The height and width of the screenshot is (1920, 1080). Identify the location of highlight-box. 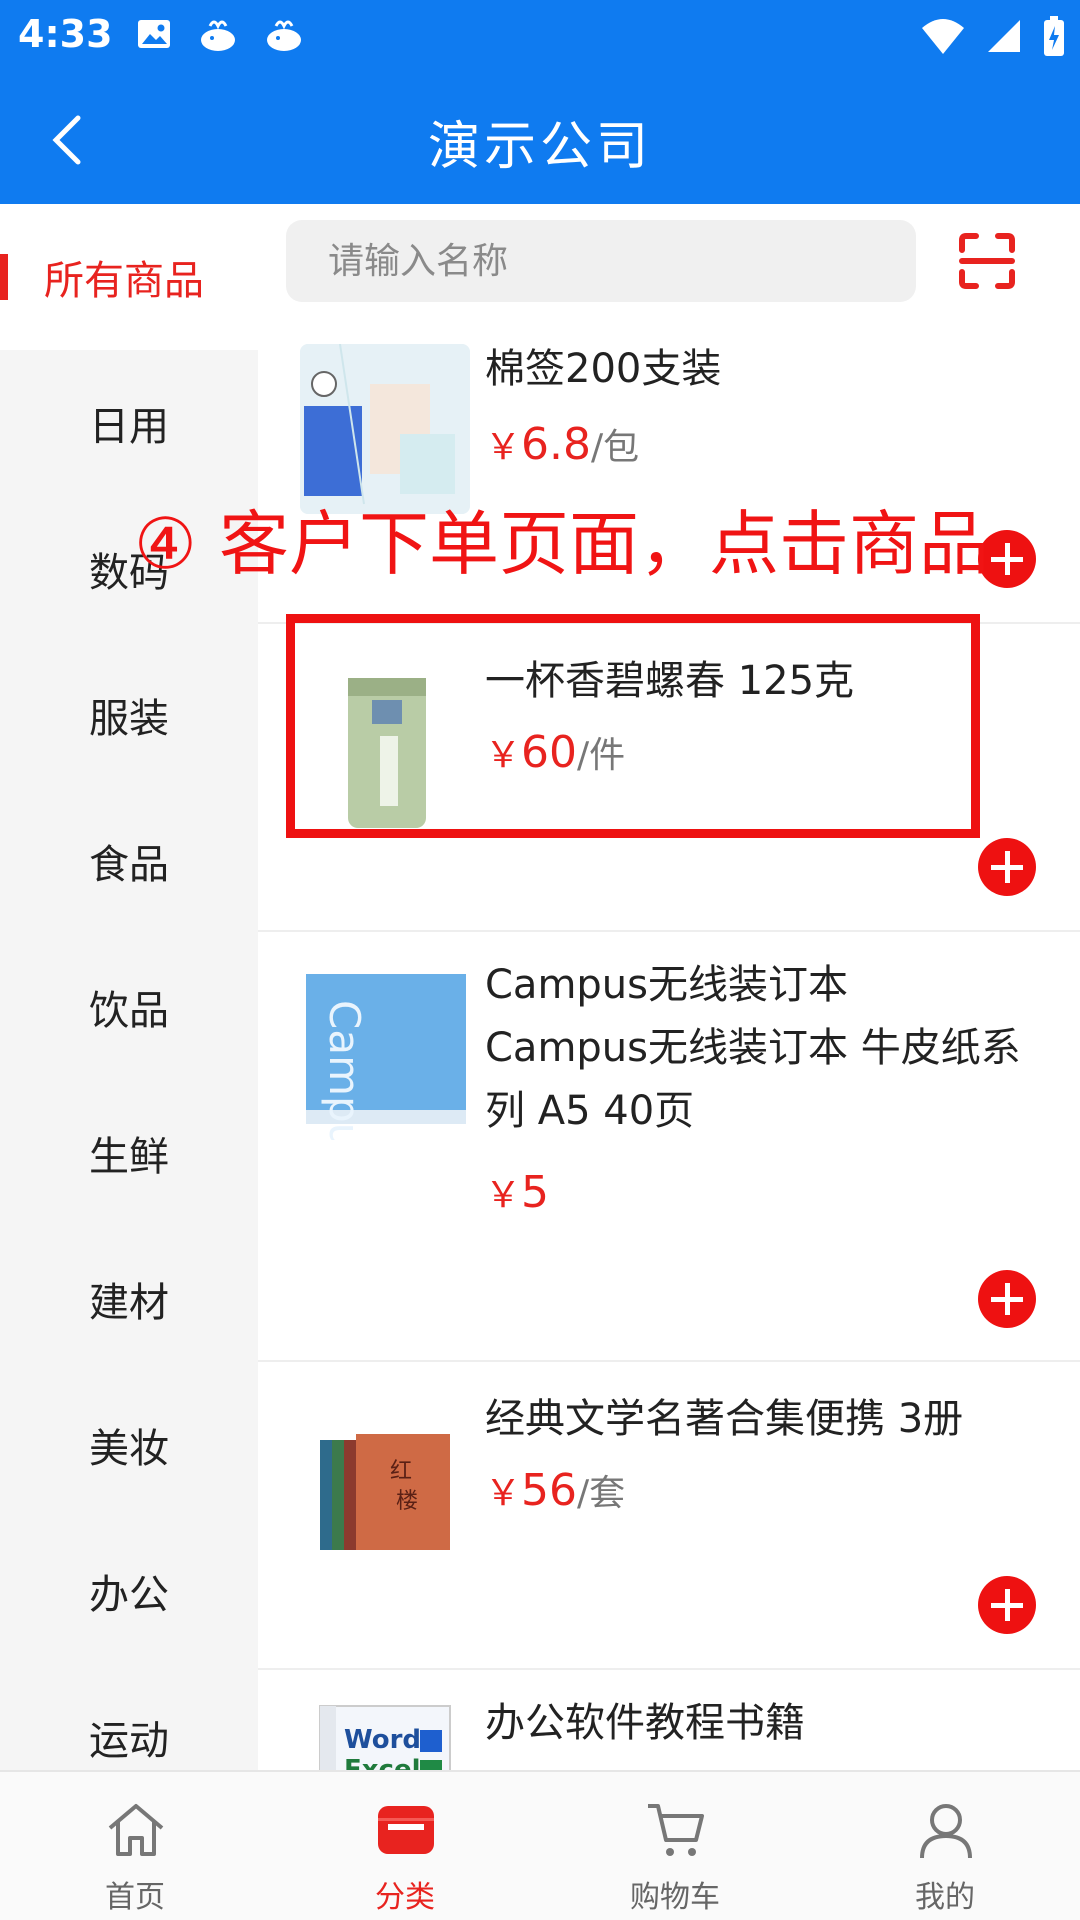
(633, 726).